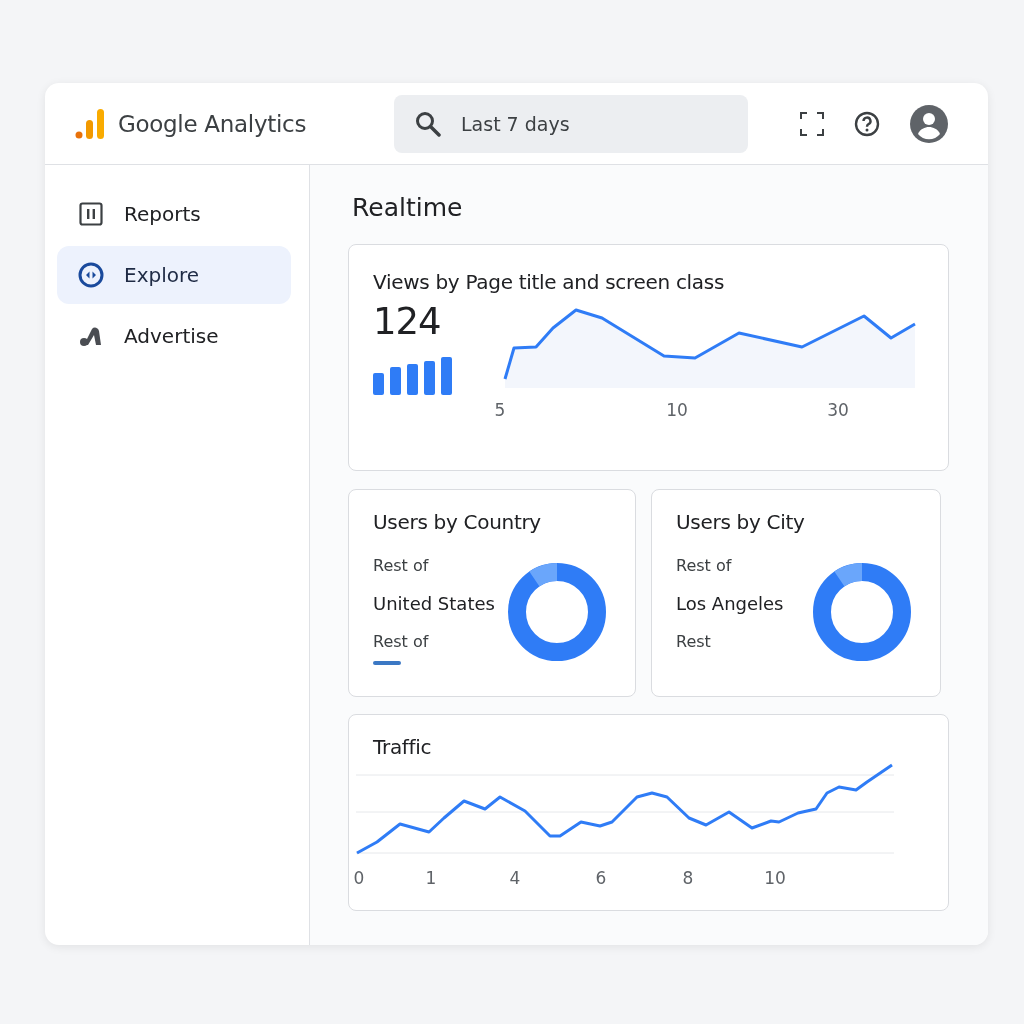  What do you see at coordinates (91, 275) in the screenshot?
I see `explore-icon` at bounding box center [91, 275].